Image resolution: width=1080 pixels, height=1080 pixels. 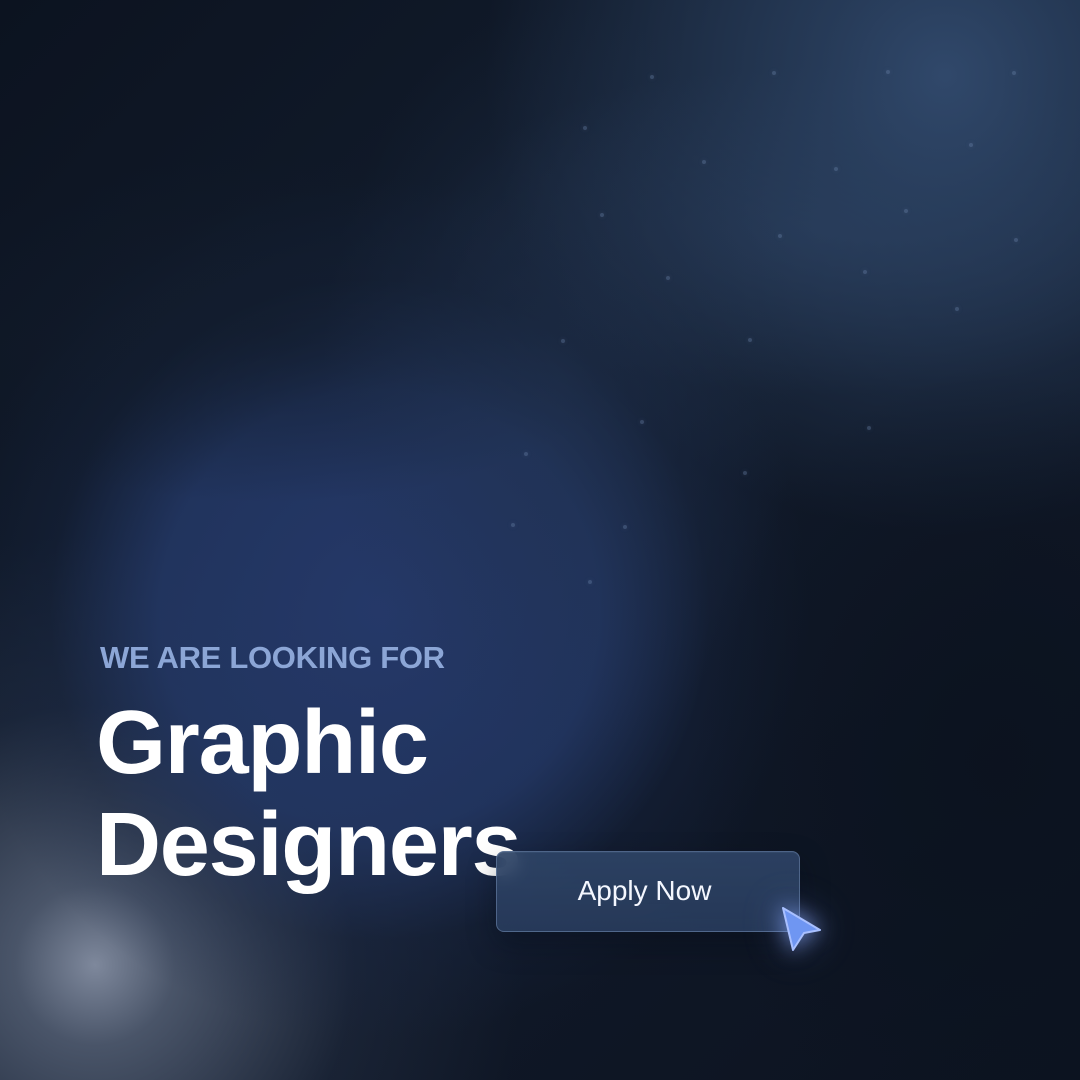 I want to click on headline-line-1: Graphic, so click(x=262, y=743).